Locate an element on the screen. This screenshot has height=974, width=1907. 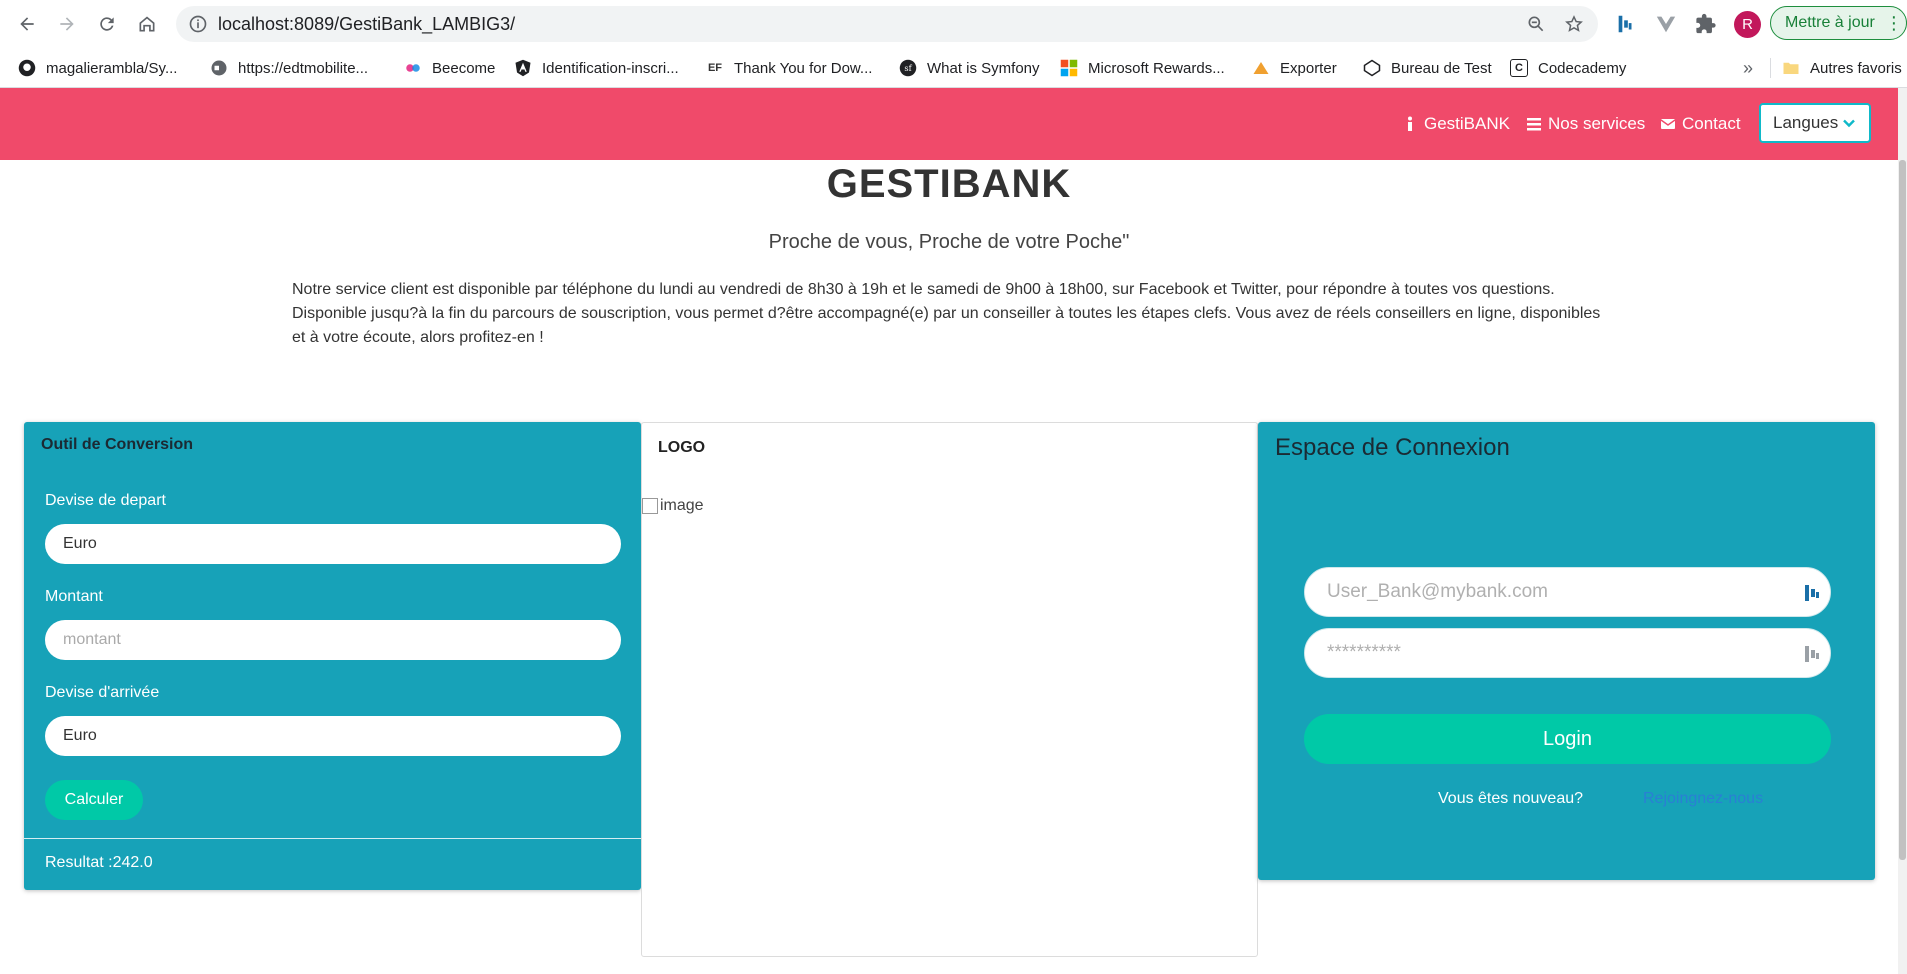
back-icon is located at coordinates (27, 24).